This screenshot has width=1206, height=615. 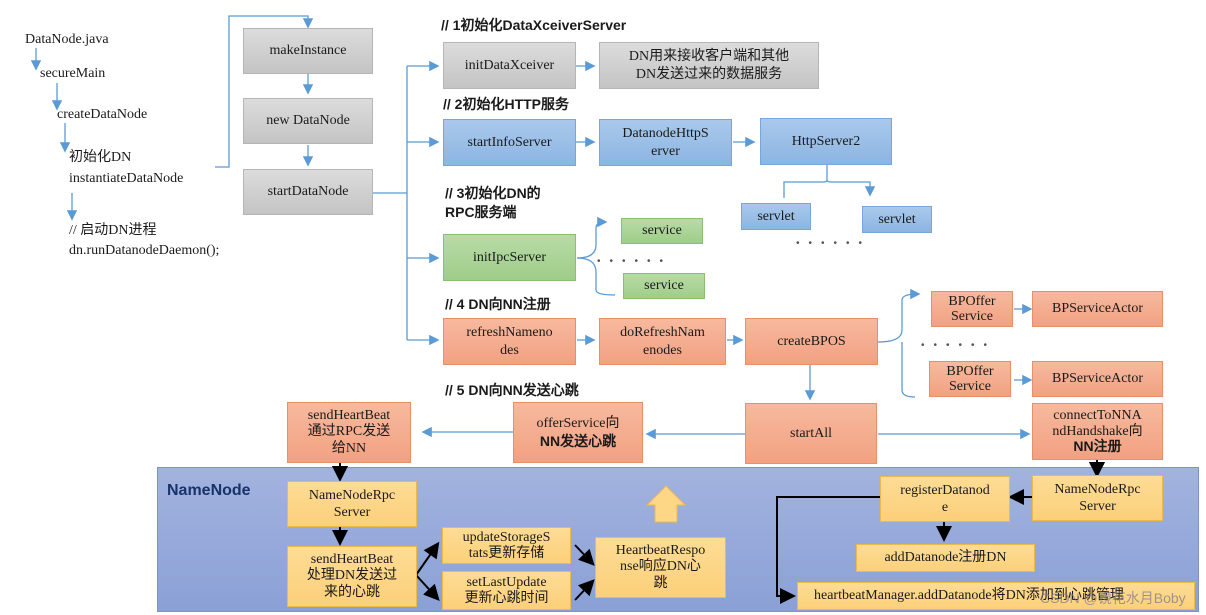 What do you see at coordinates (509, 142) in the screenshot?
I see `start-info-server-node: startInfoServer` at bounding box center [509, 142].